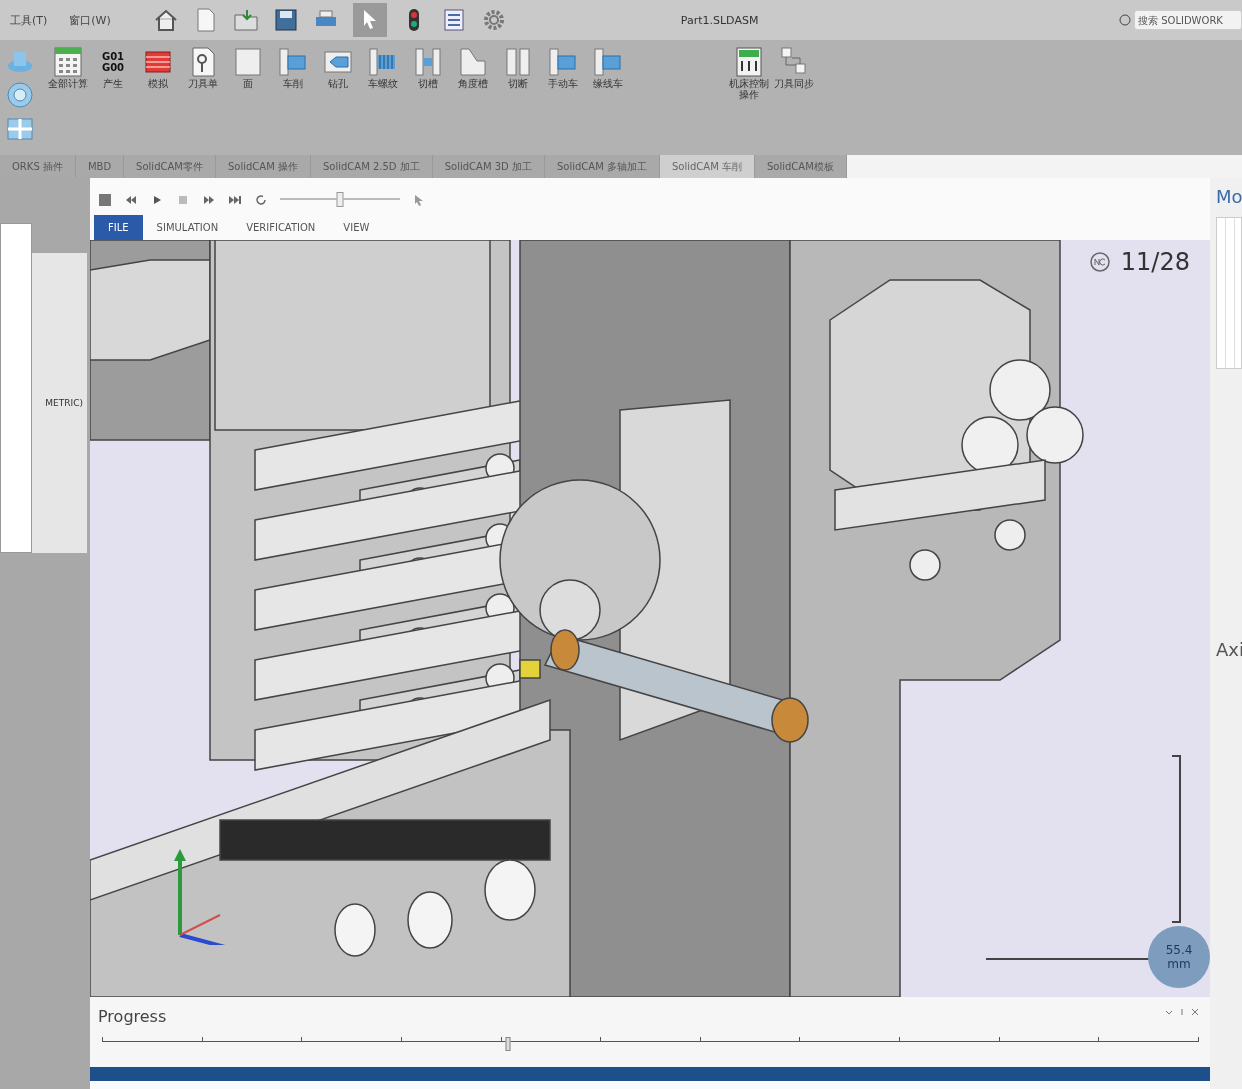 The image size is (1242, 1089). What do you see at coordinates (1229, 196) in the screenshot?
I see `panel-heading: Mo` at bounding box center [1229, 196].